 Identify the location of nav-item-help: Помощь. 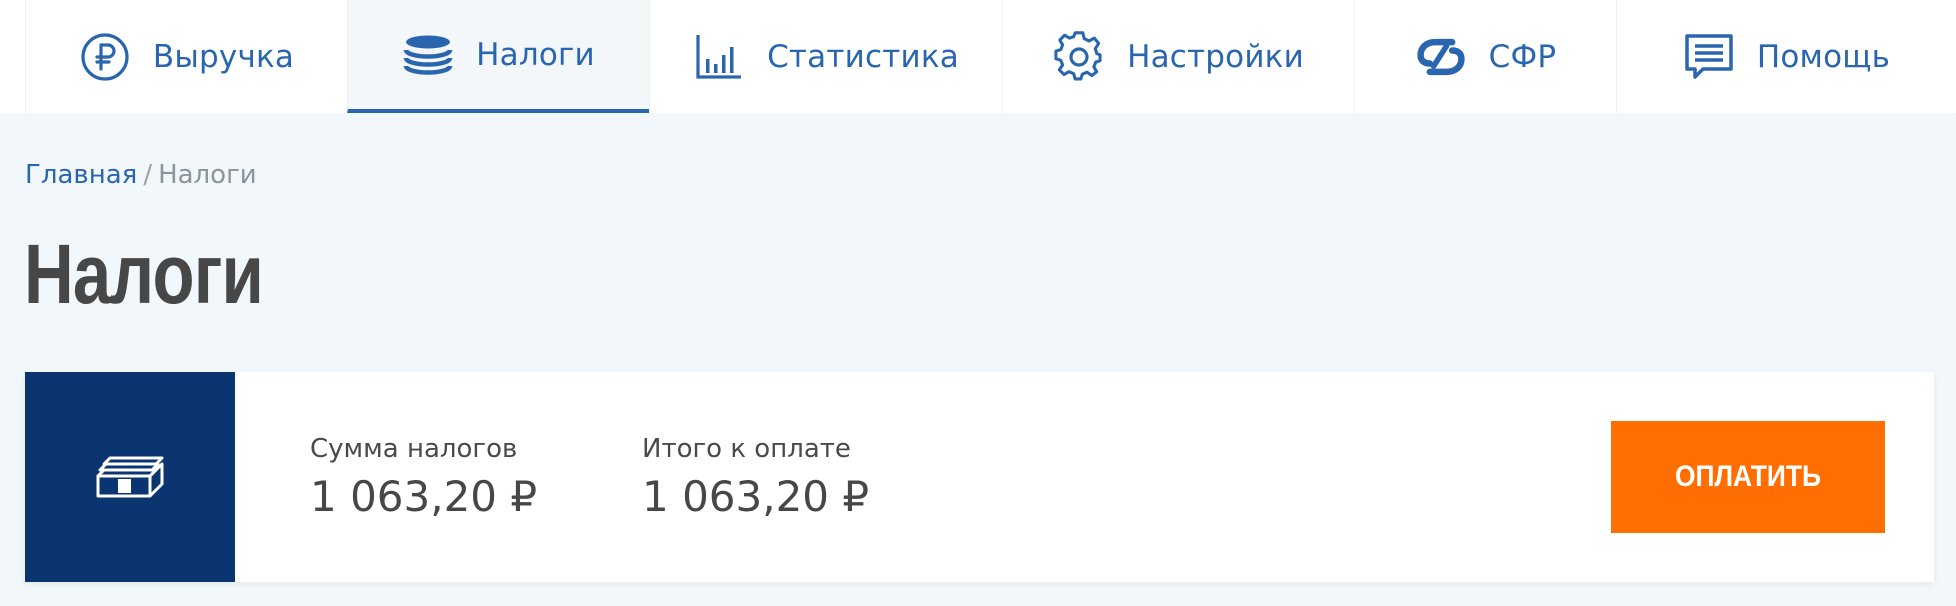
(1786, 56).